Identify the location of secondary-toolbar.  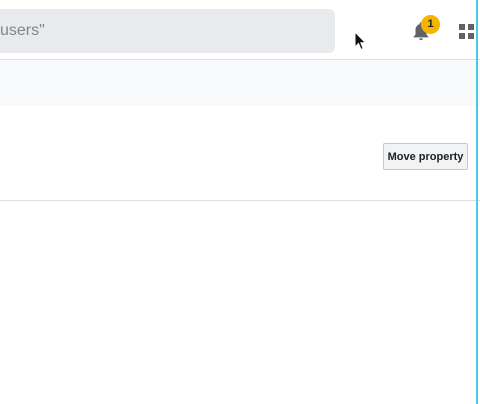
(240, 83).